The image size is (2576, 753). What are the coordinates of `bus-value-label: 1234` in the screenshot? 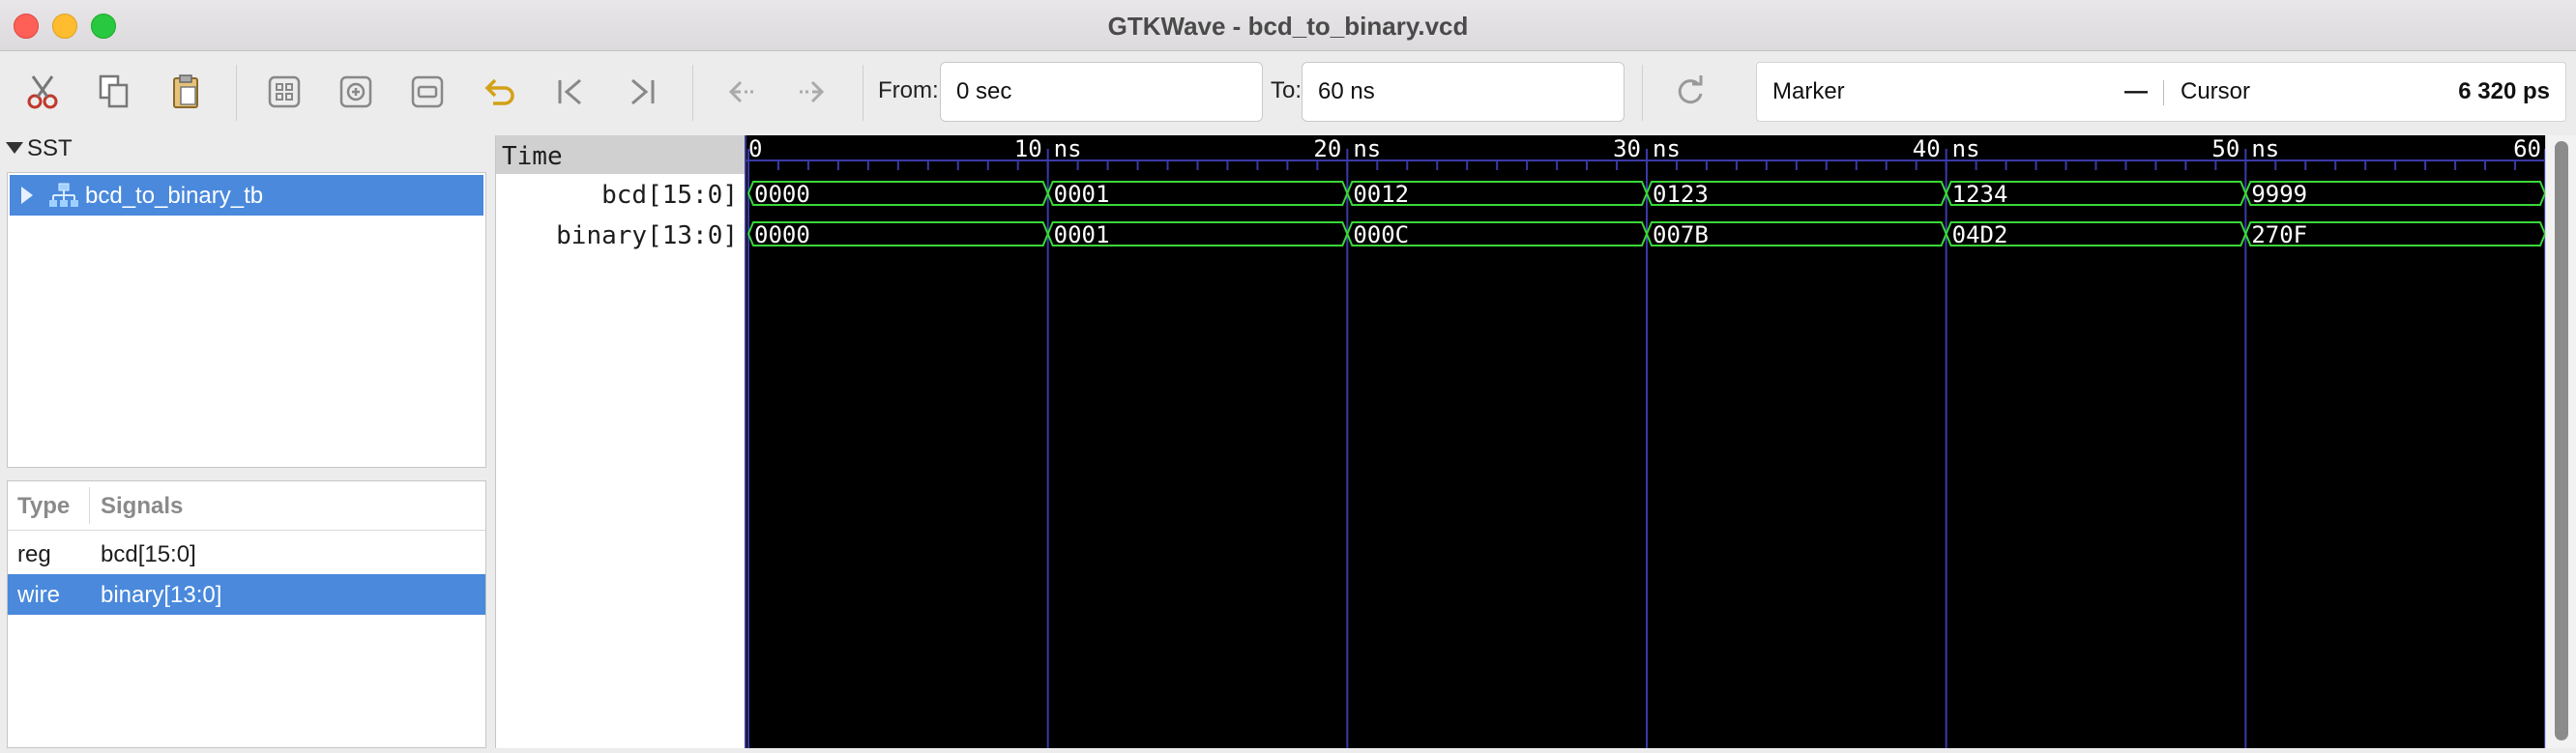 It's located at (1980, 194).